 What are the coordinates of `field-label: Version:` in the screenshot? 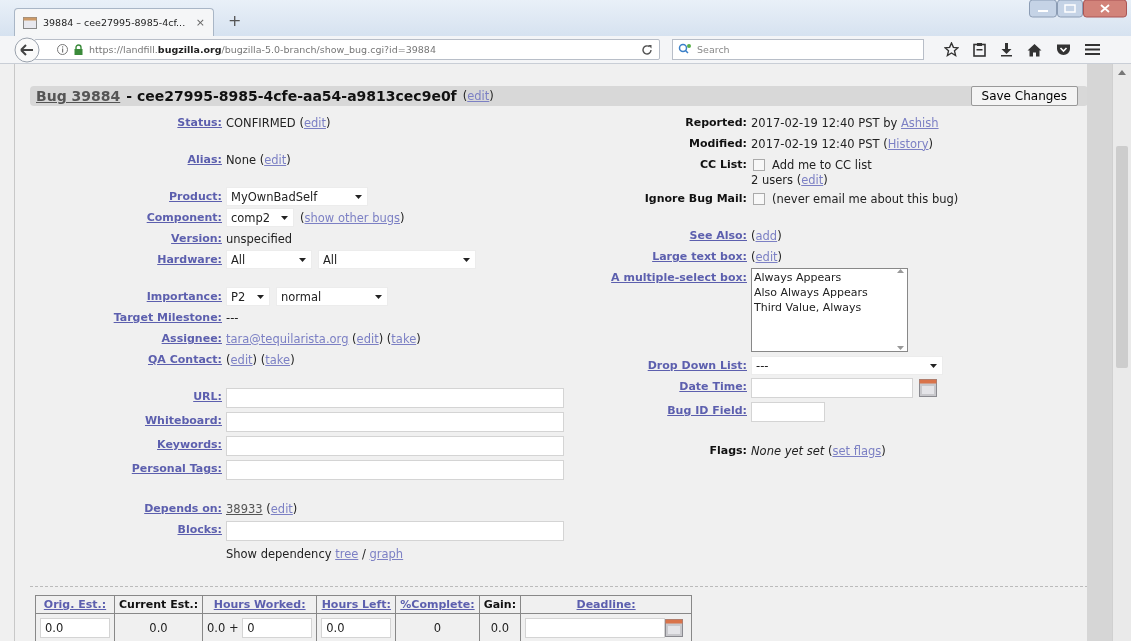 It's located at (128, 238).